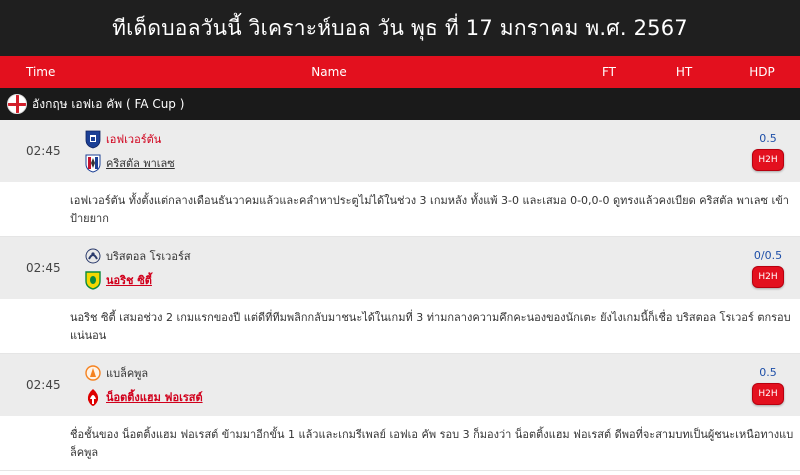 This screenshot has width=800, height=475. I want to click on away-team-name: คริสตัล พาเลซ, so click(140, 163).